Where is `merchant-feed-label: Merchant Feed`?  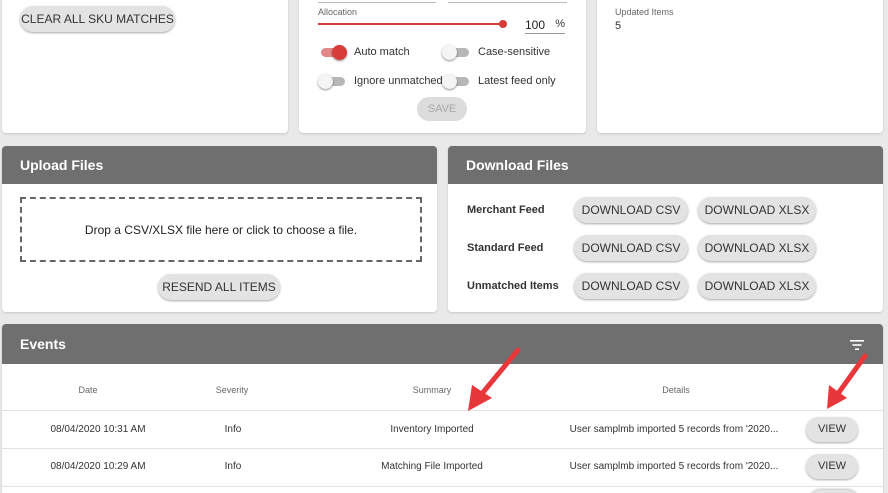
merchant-feed-label: Merchant Feed is located at coordinates (506, 210).